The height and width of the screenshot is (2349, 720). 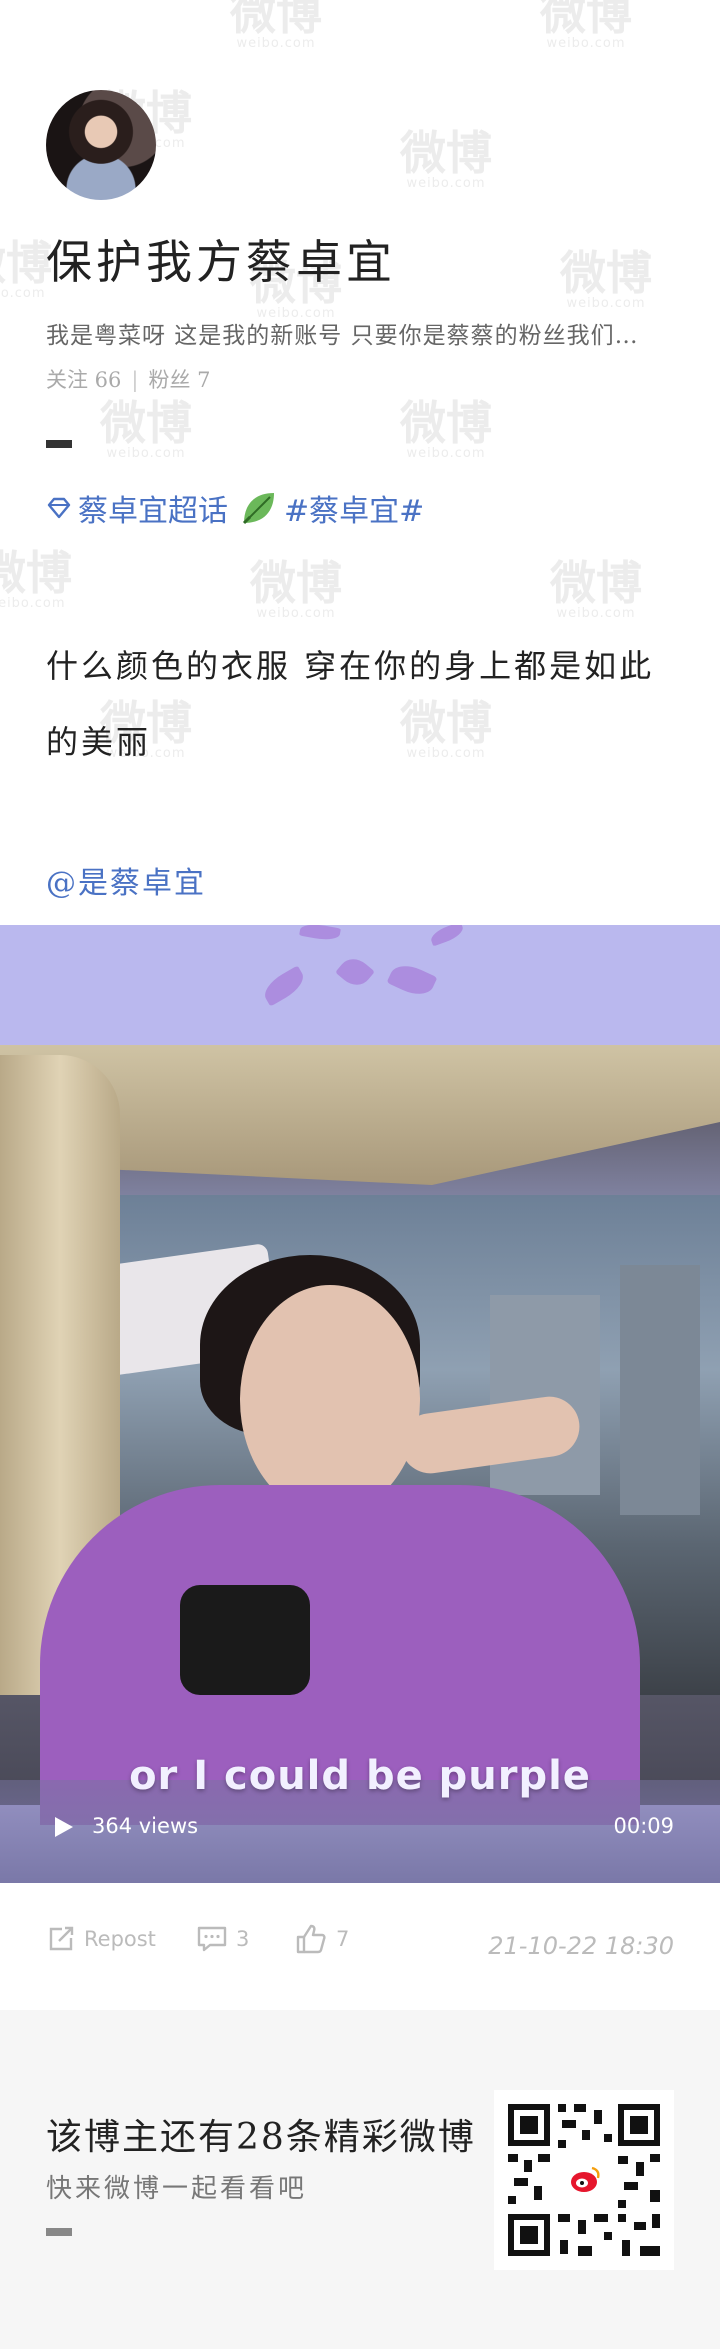 What do you see at coordinates (212, 1939) in the screenshot?
I see `comment-icon` at bounding box center [212, 1939].